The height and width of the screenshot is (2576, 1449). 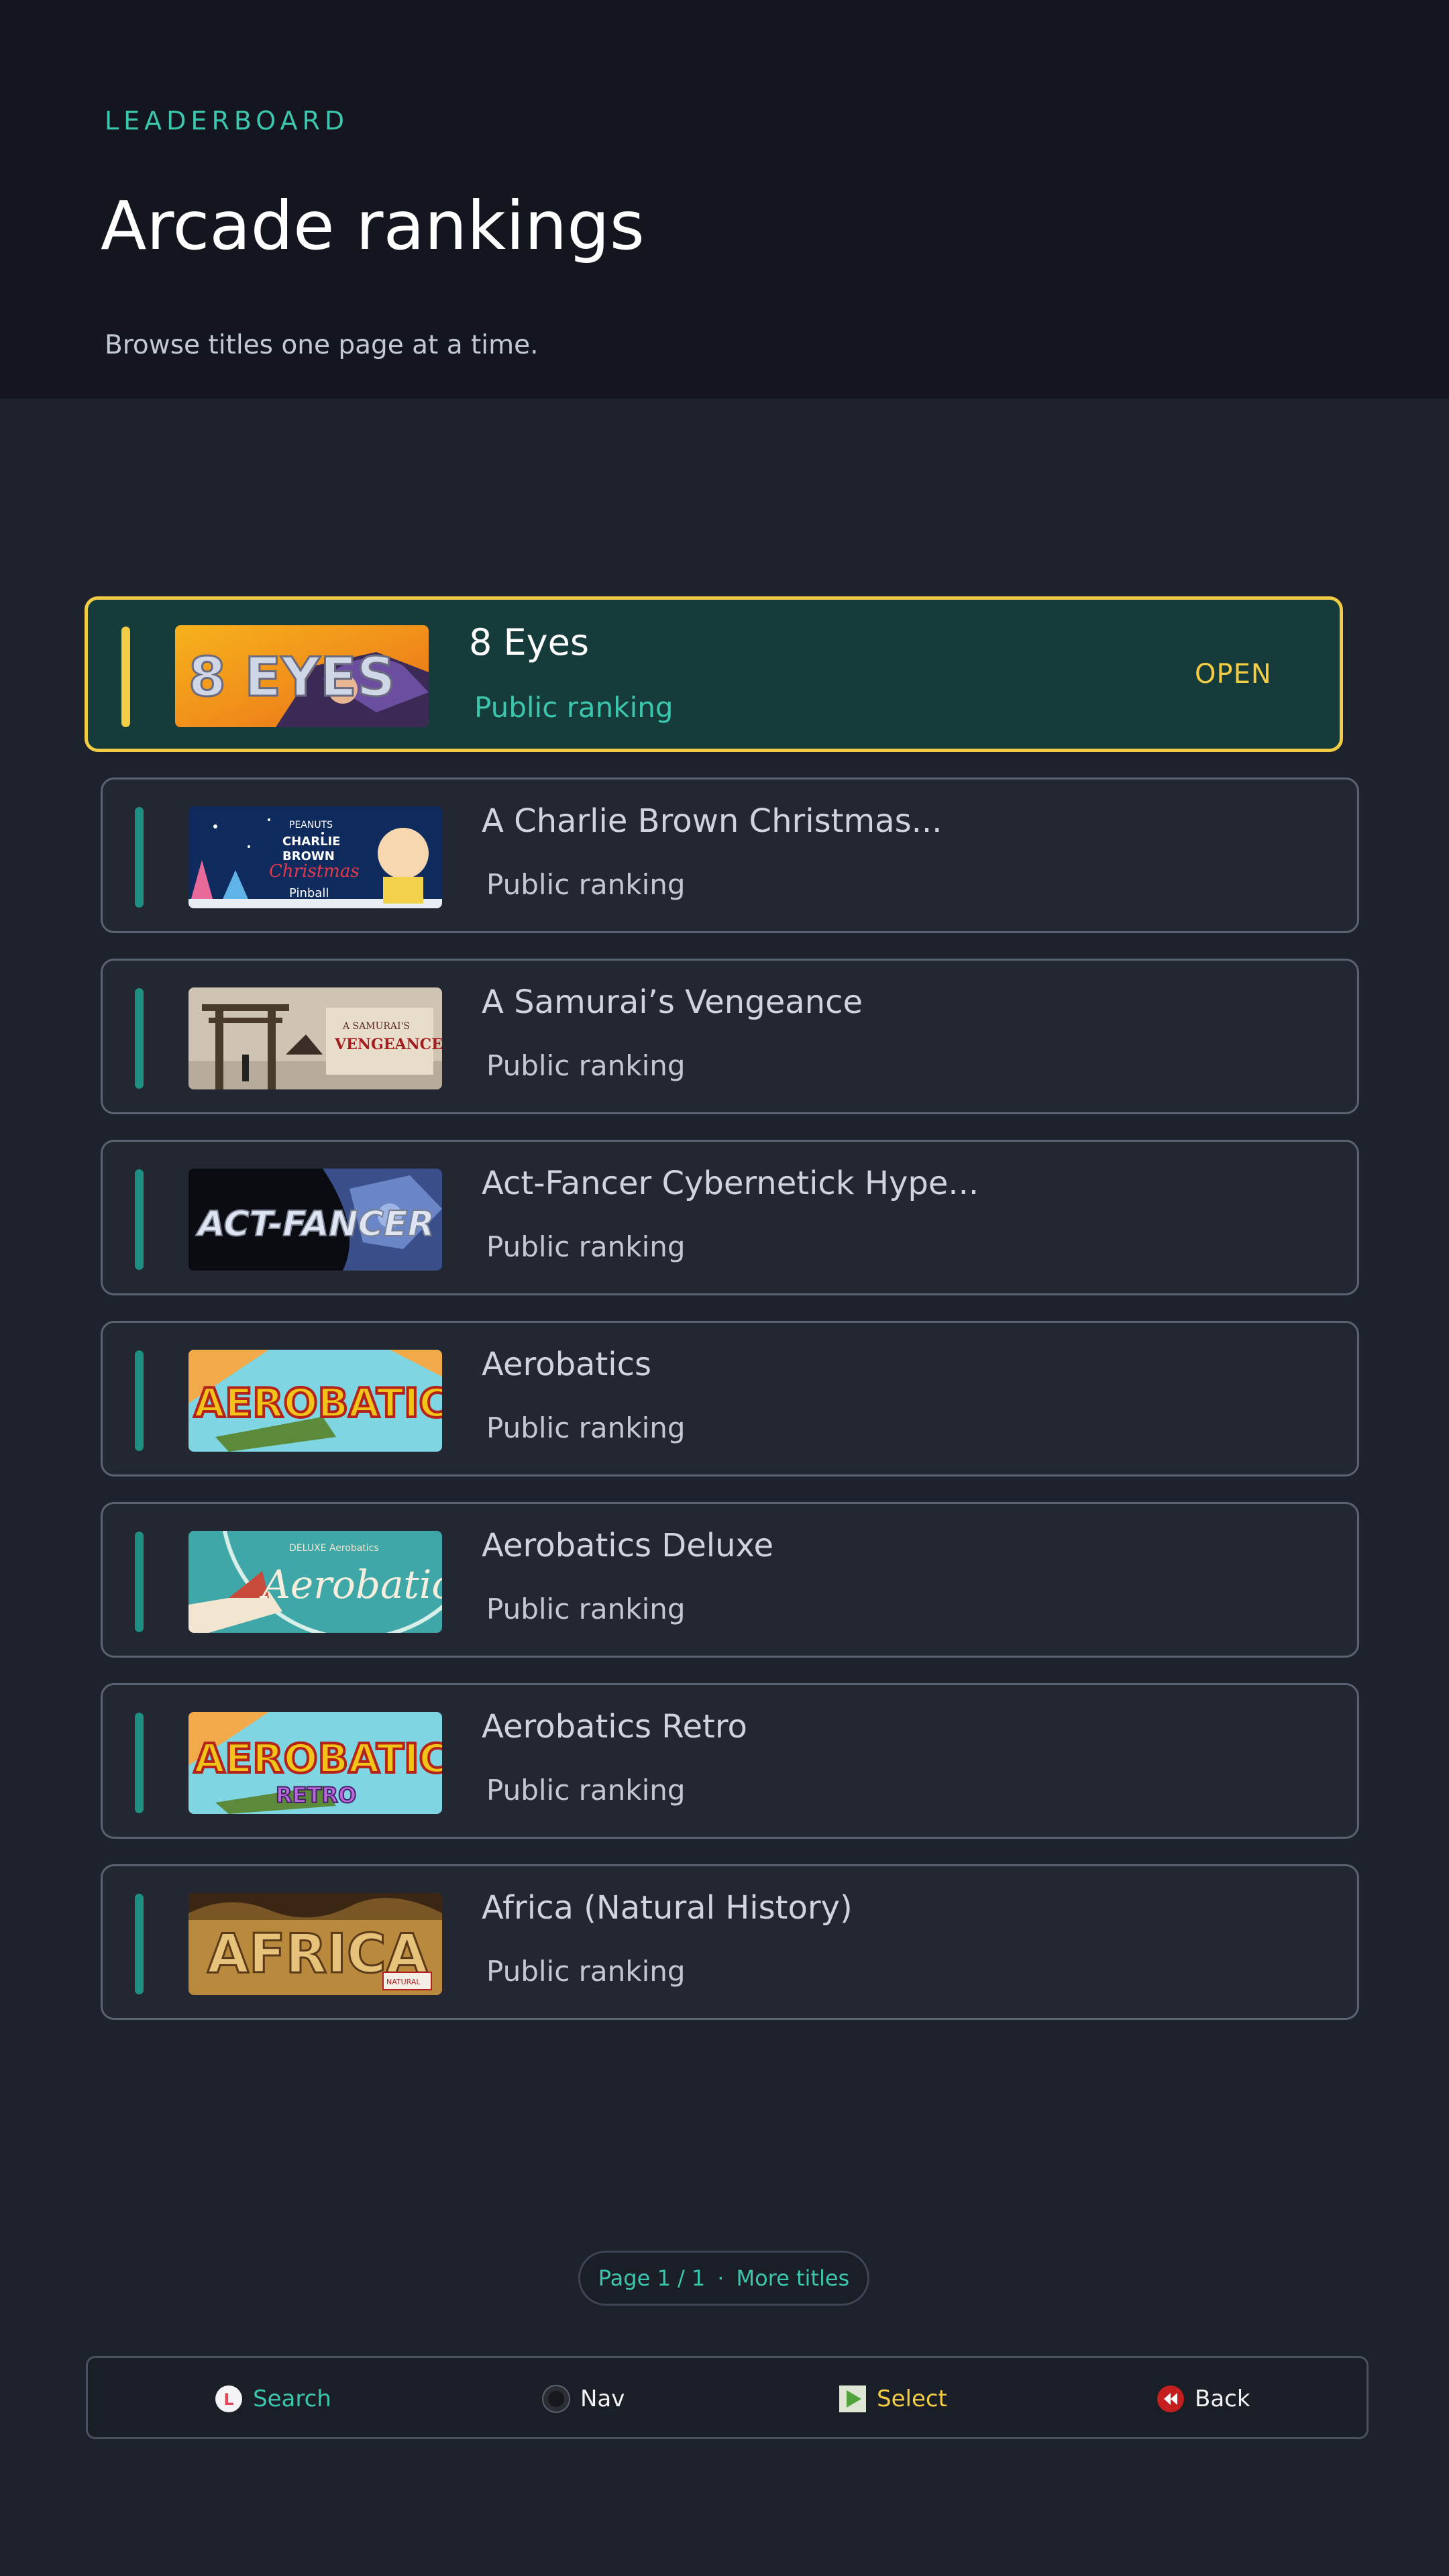 I want to click on game-thumbnail: PEANUTS CHARLIE BROWN Christmas Pinball, so click(x=315, y=857).